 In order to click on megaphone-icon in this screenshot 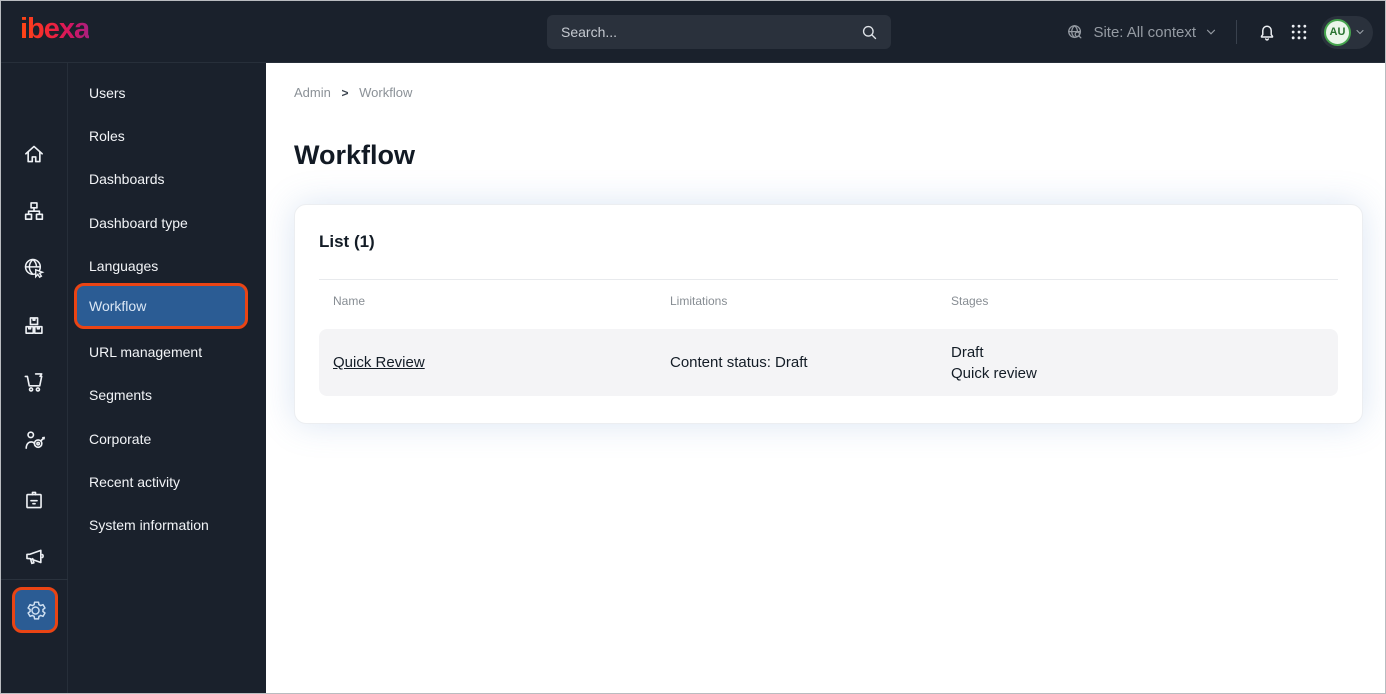, I will do `click(34, 556)`.